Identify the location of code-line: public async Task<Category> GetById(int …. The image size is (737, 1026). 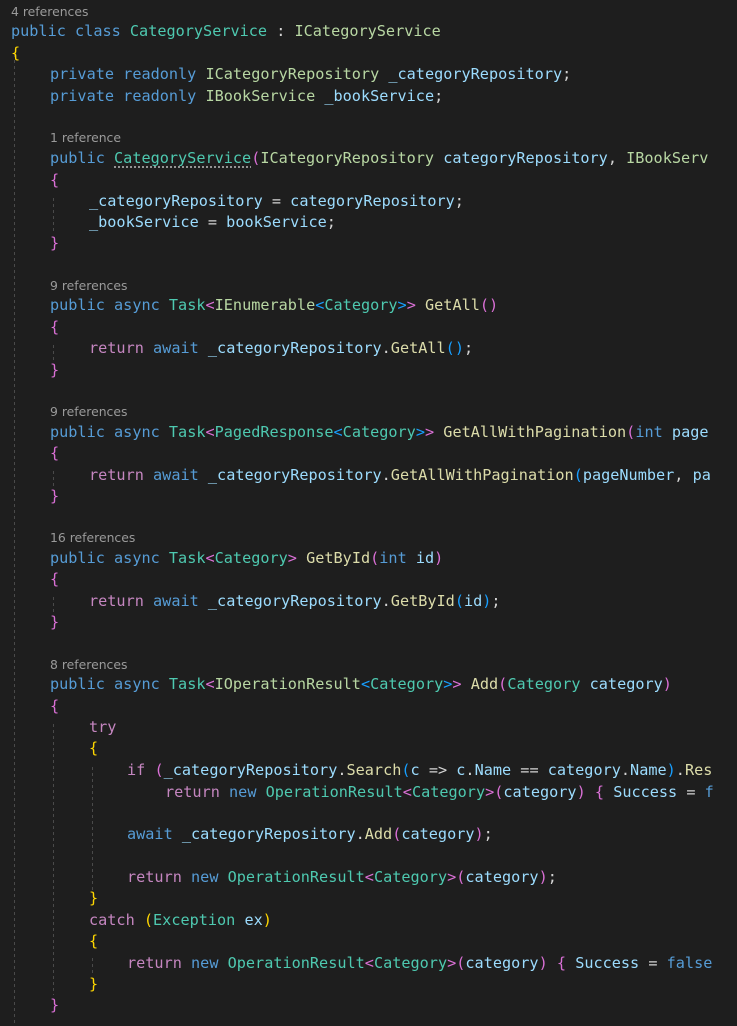
(247, 558).